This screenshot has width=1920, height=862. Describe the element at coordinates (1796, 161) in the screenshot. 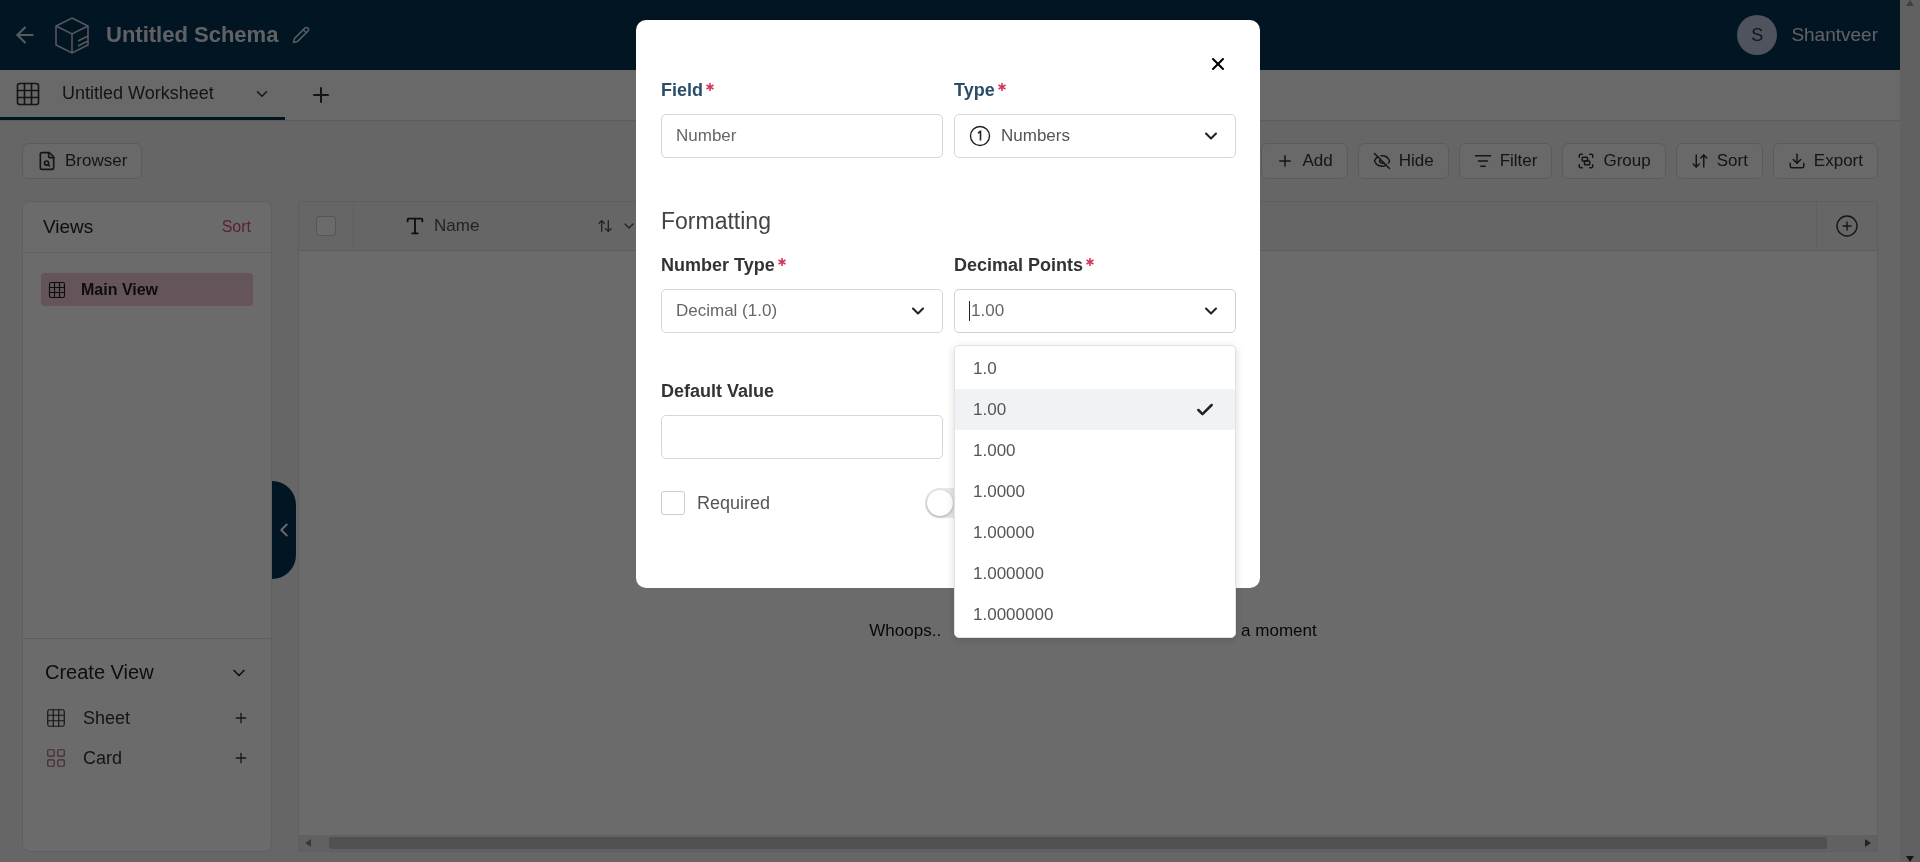

I see `download-icon` at that location.